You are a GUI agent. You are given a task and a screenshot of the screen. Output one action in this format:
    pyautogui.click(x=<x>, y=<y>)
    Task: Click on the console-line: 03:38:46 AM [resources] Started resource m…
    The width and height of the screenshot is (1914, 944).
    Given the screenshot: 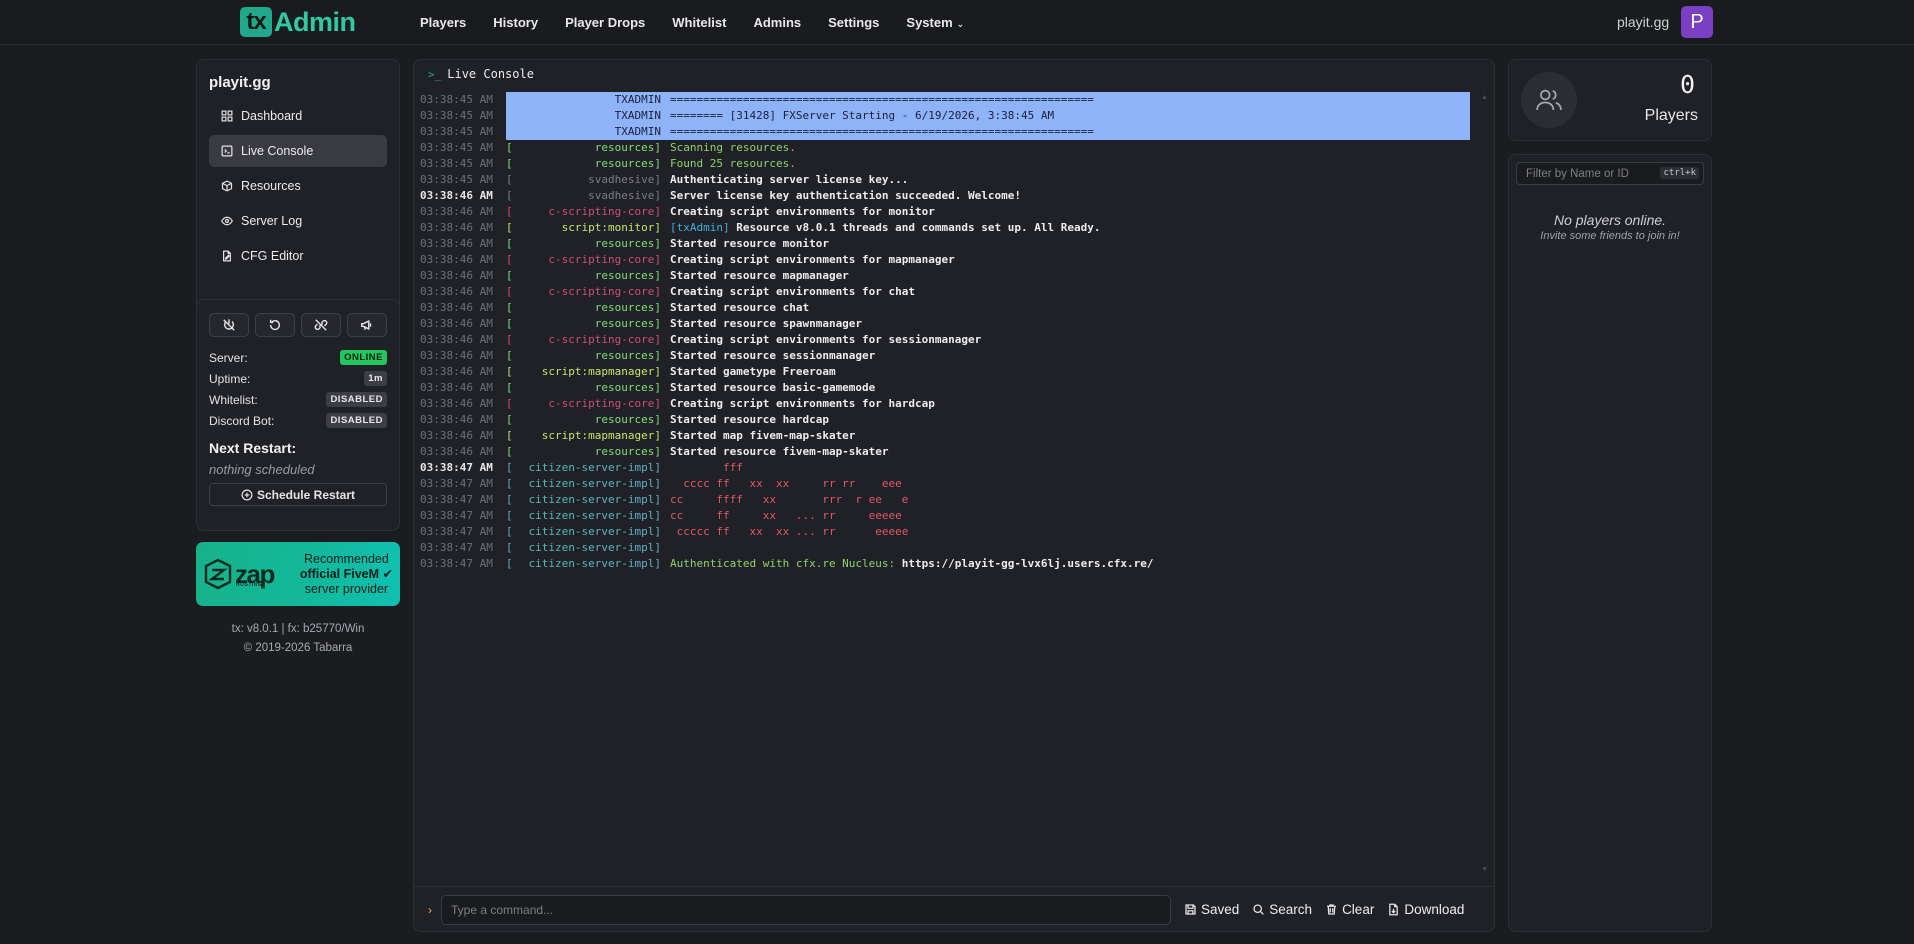 What is the action you would take?
    pyautogui.click(x=945, y=244)
    